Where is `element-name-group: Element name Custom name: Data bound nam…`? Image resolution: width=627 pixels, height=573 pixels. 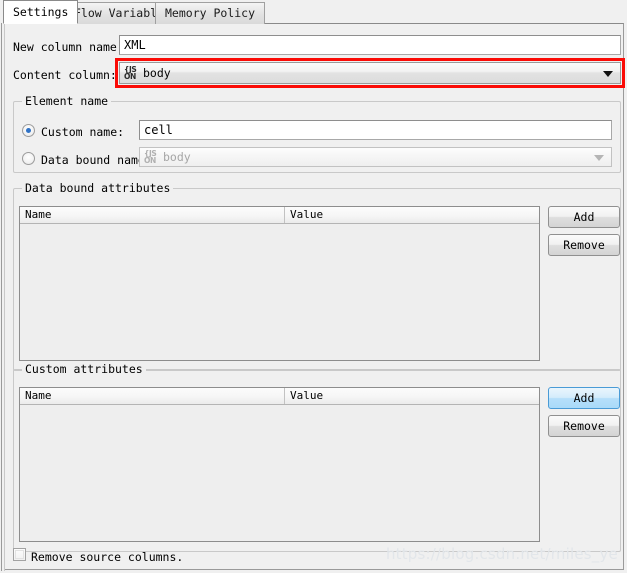
element-name-group: Element name Custom name: Data bound nam… is located at coordinates (317, 133).